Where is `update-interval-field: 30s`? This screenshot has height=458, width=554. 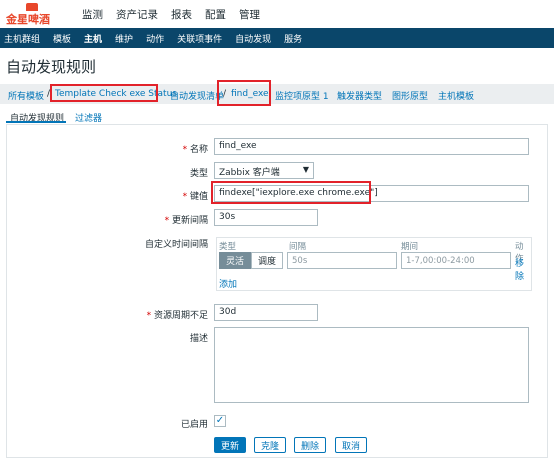 update-interval-field: 30s is located at coordinates (266, 217).